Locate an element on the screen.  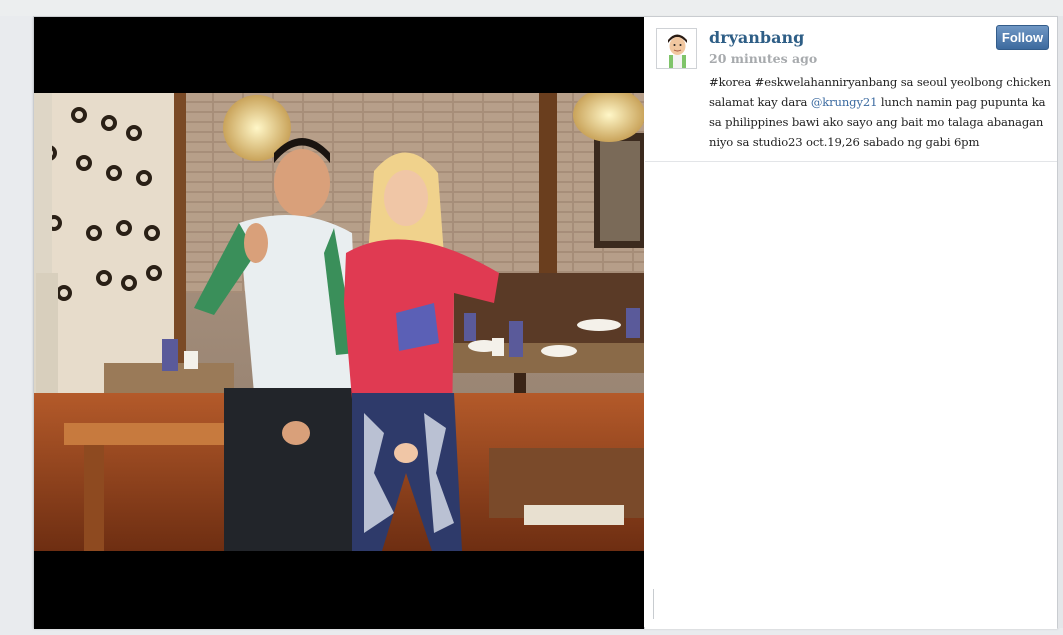
follow-button: Follow is located at coordinates (1022, 37).